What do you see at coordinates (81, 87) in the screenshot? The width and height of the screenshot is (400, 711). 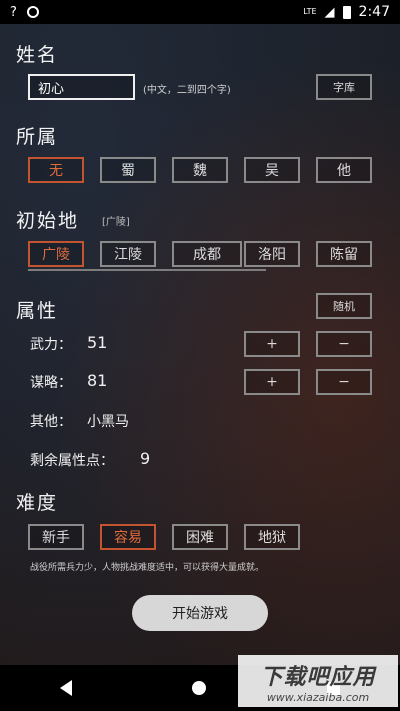 I see `name-input` at bounding box center [81, 87].